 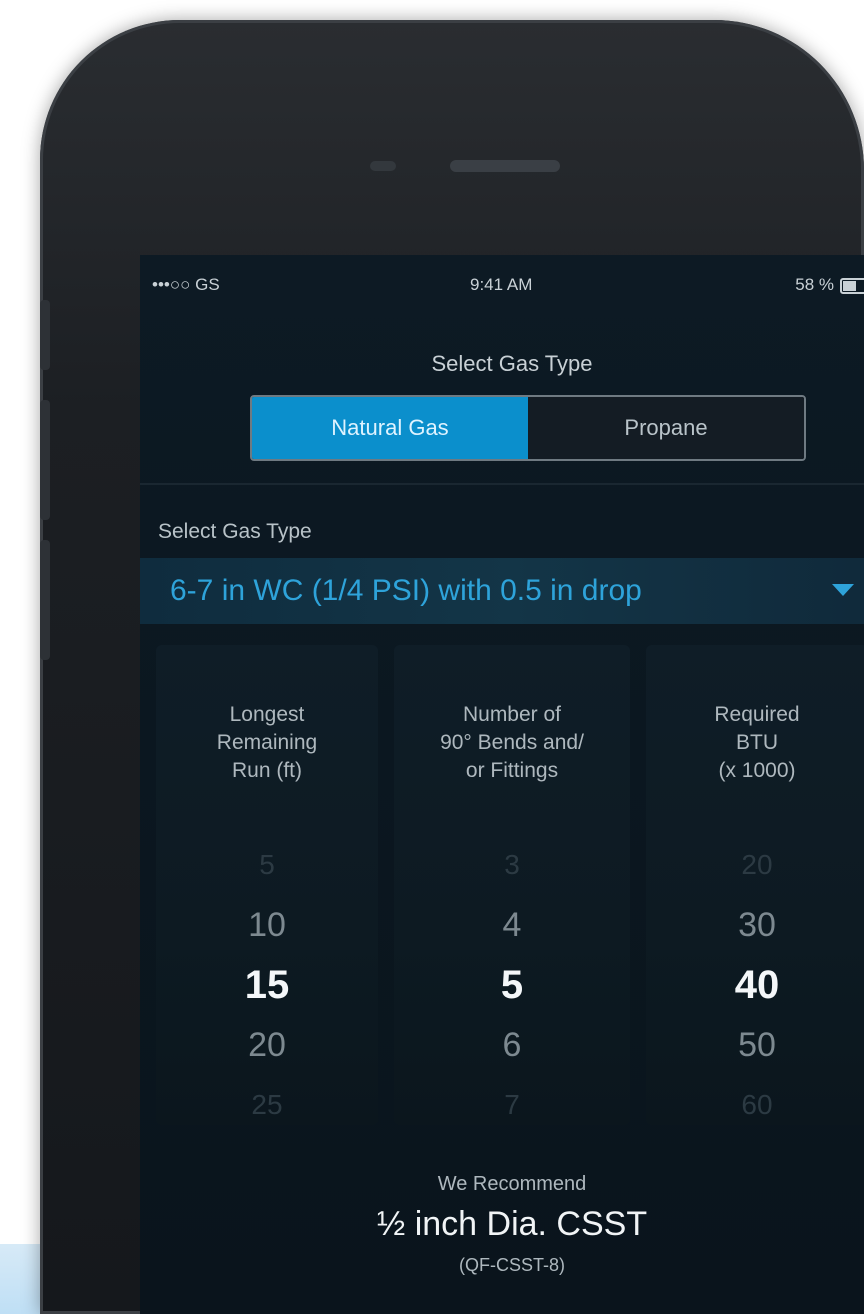 I want to click on battery-percent: 58 %, so click(x=814, y=284).